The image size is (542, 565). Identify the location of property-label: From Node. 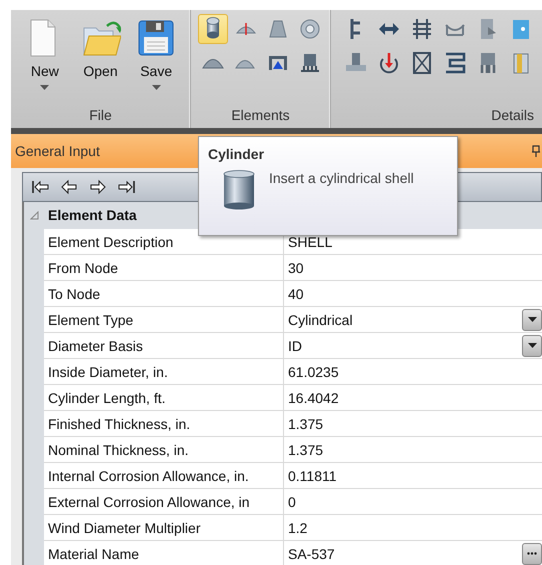
(164, 268).